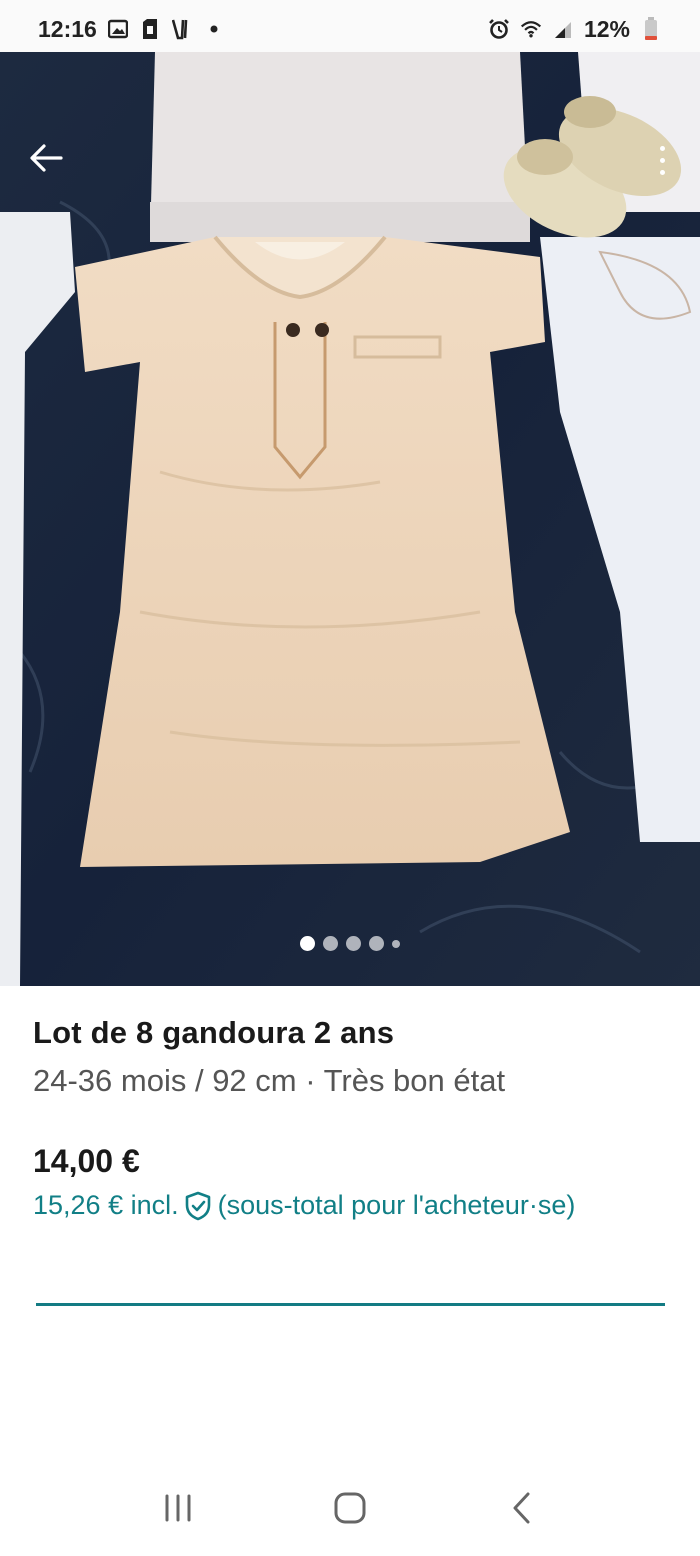 The height and width of the screenshot is (1556, 700). Describe the element at coordinates (214, 1032) in the screenshot. I see `listing-title: Lot de 8 gandoura 2 ans` at that location.